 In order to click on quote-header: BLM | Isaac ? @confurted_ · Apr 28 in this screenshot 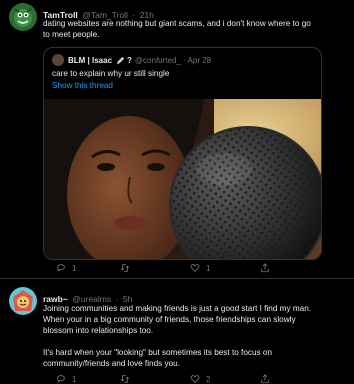, I will do `click(131, 60)`.